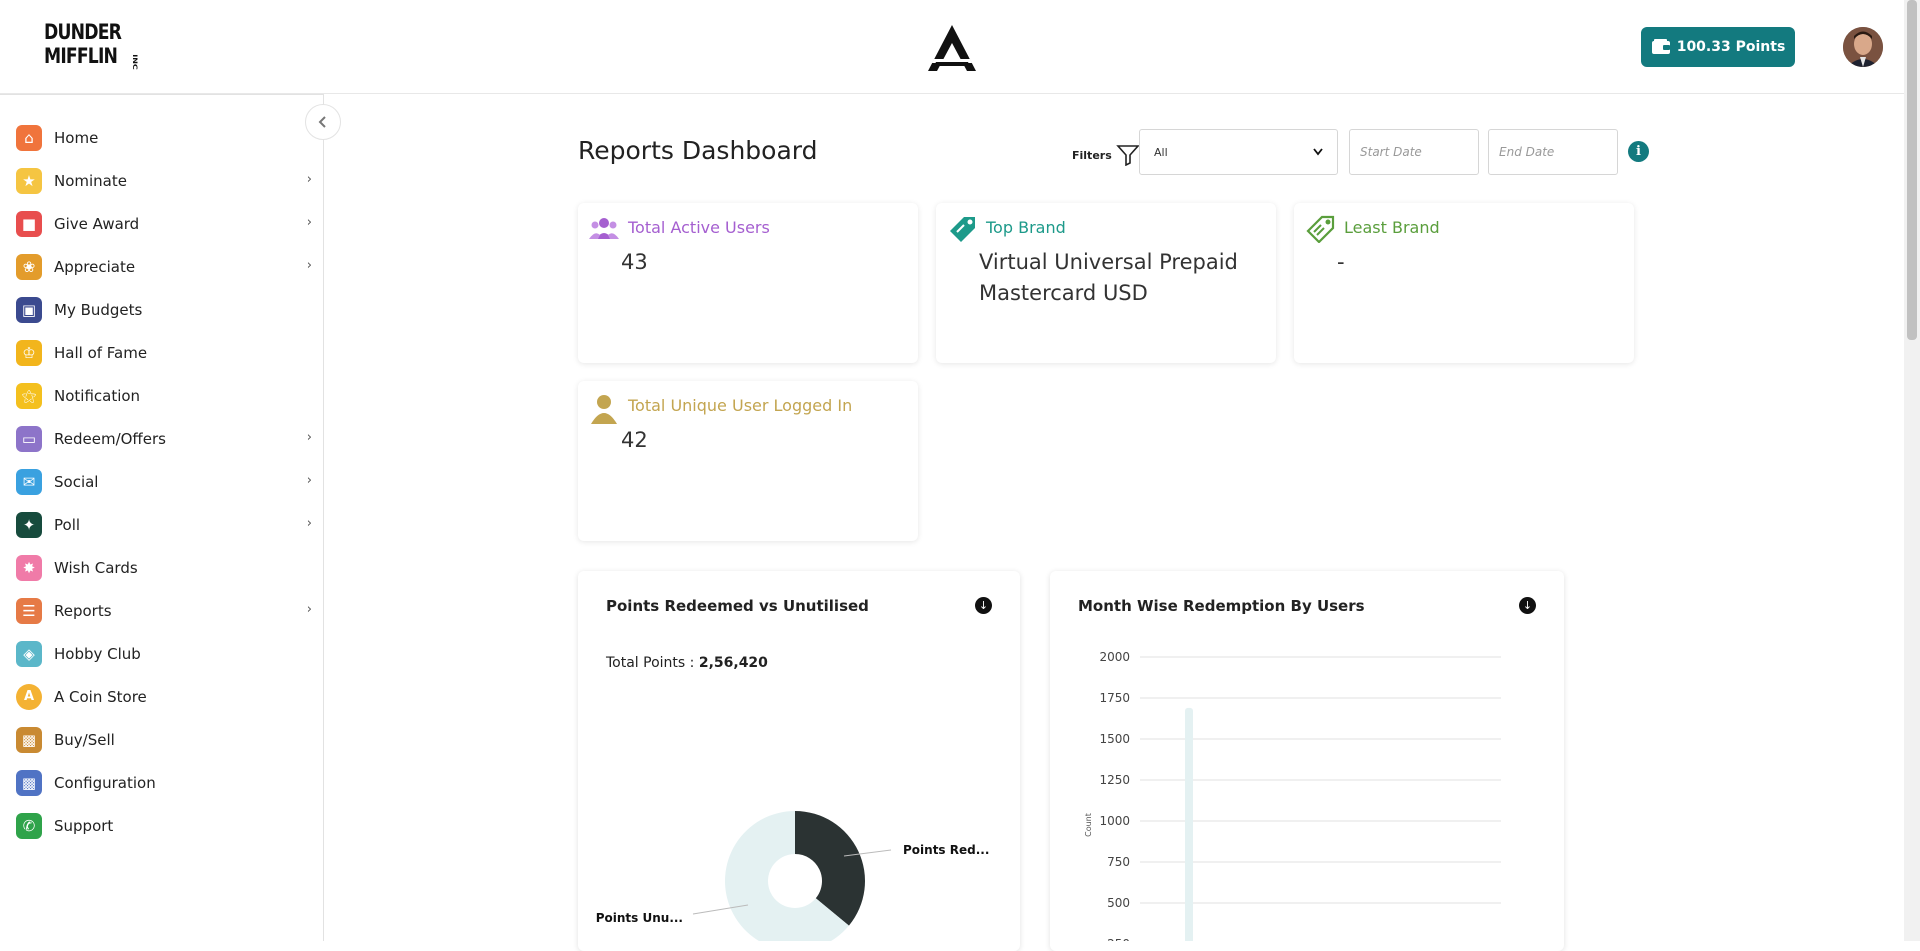  I want to click on sidebar-item-appreciate: ❀ Appreciate ›, so click(162, 266).